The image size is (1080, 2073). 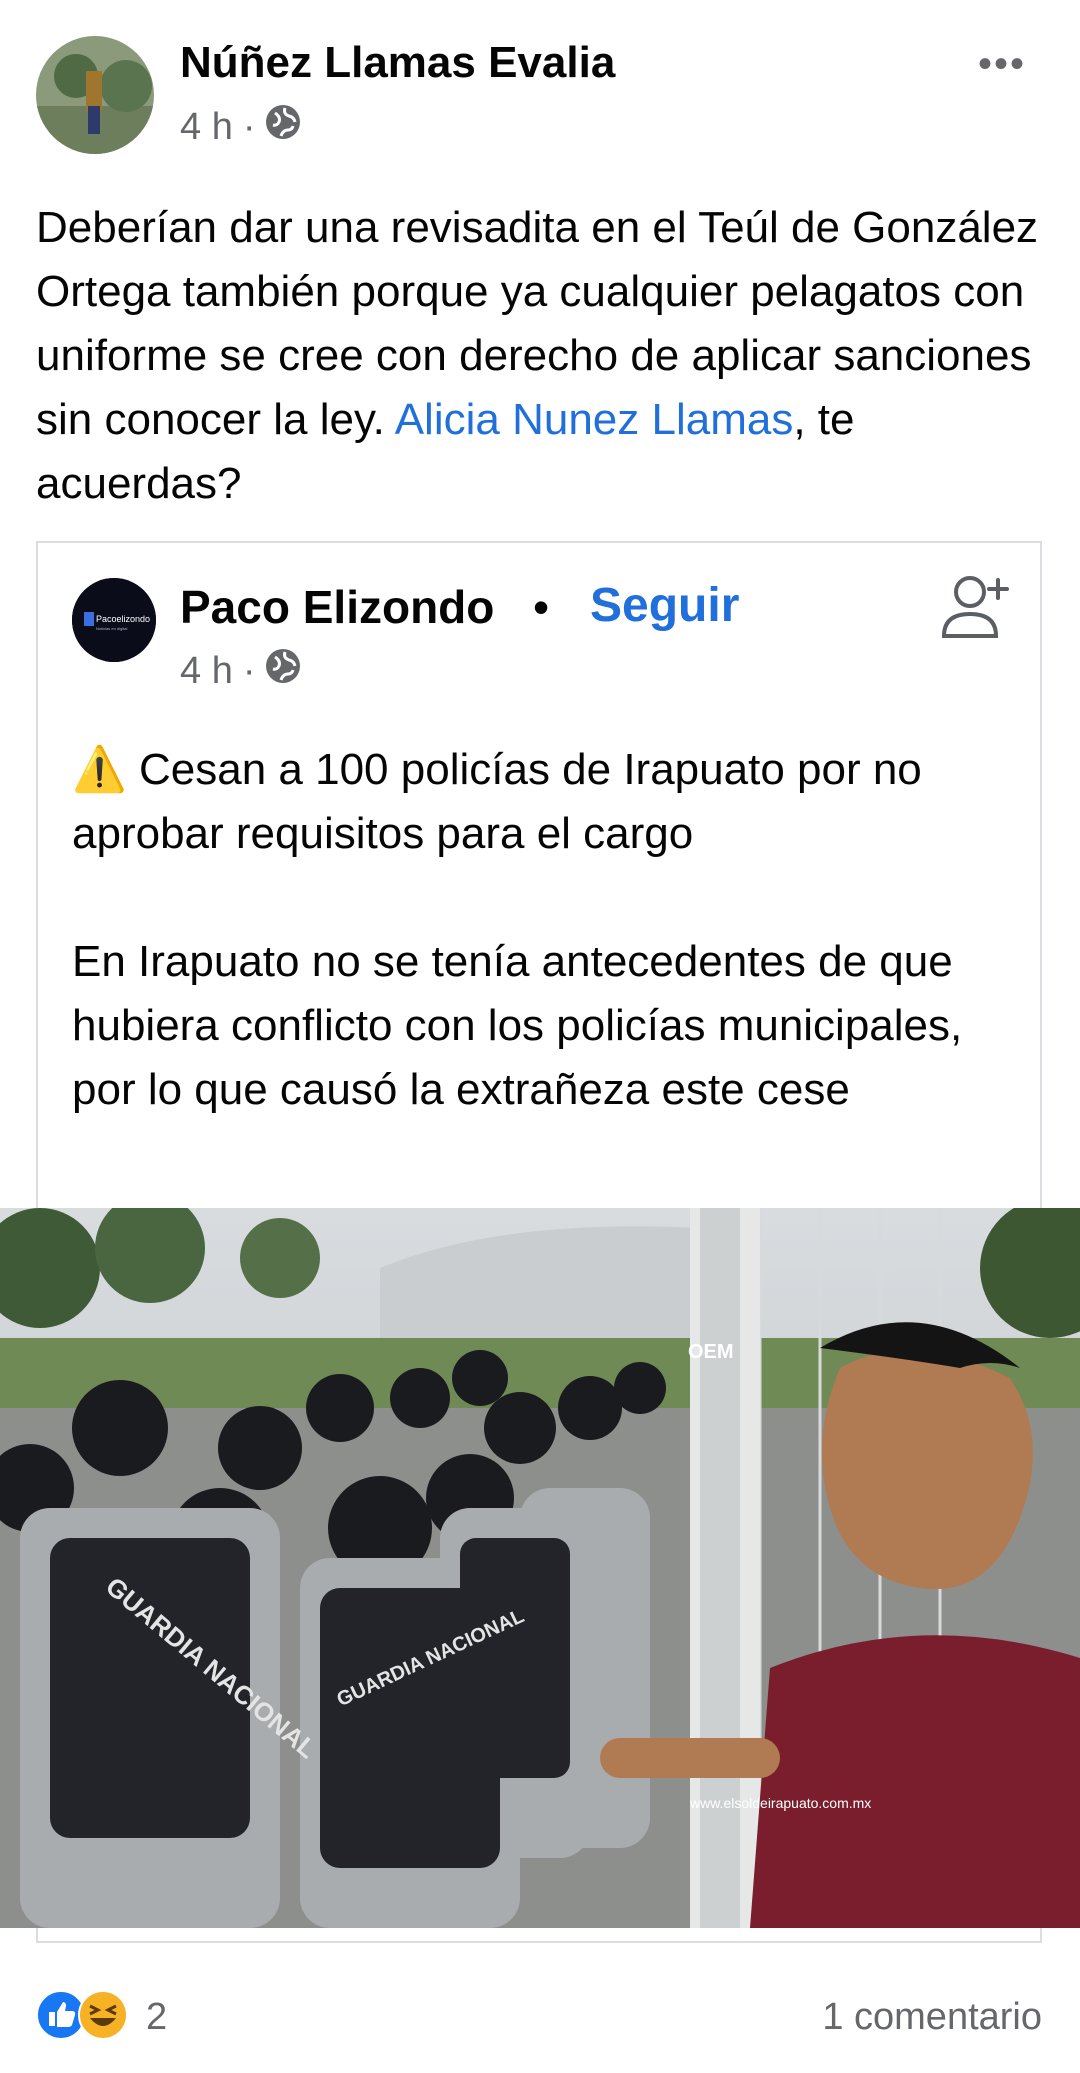 I want to click on haha-reaction-icon, so click(x=103, y=2017).